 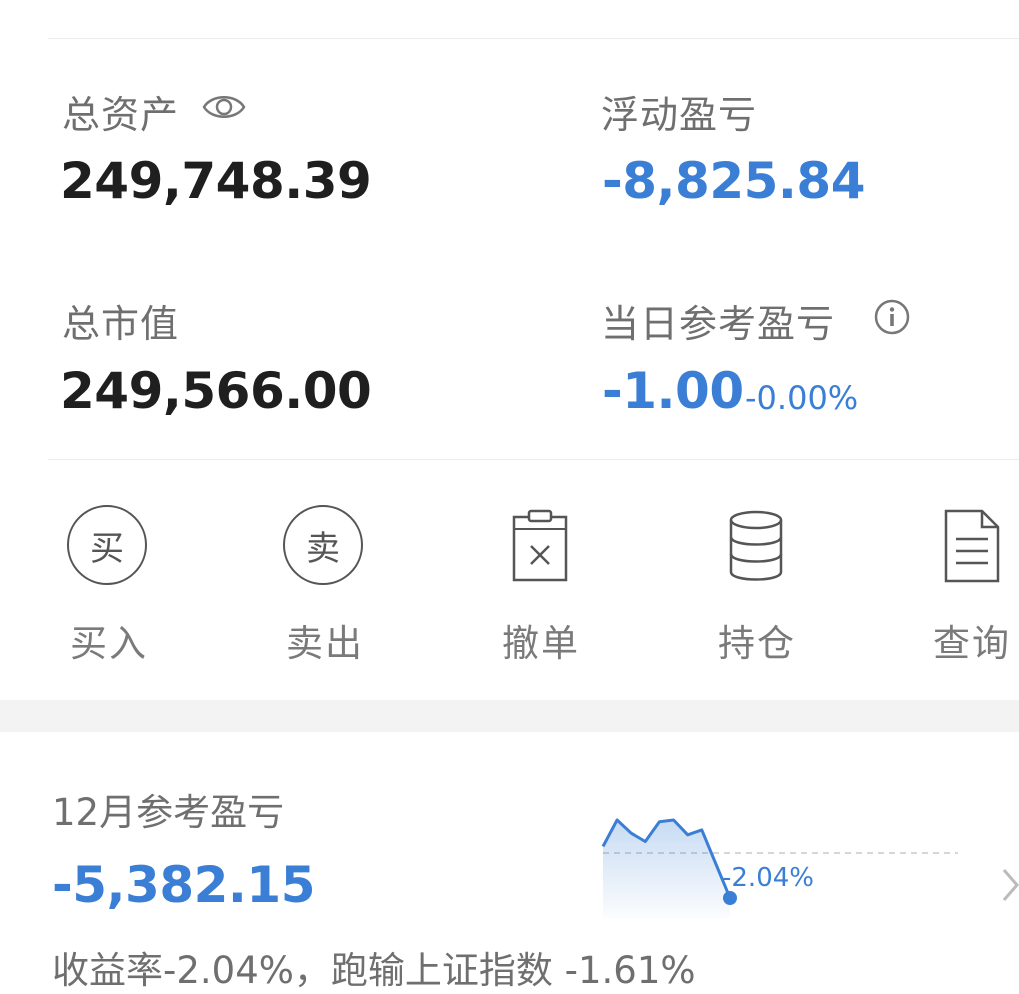 I want to click on daily-pl-percent: -0.00%, so click(x=802, y=398).